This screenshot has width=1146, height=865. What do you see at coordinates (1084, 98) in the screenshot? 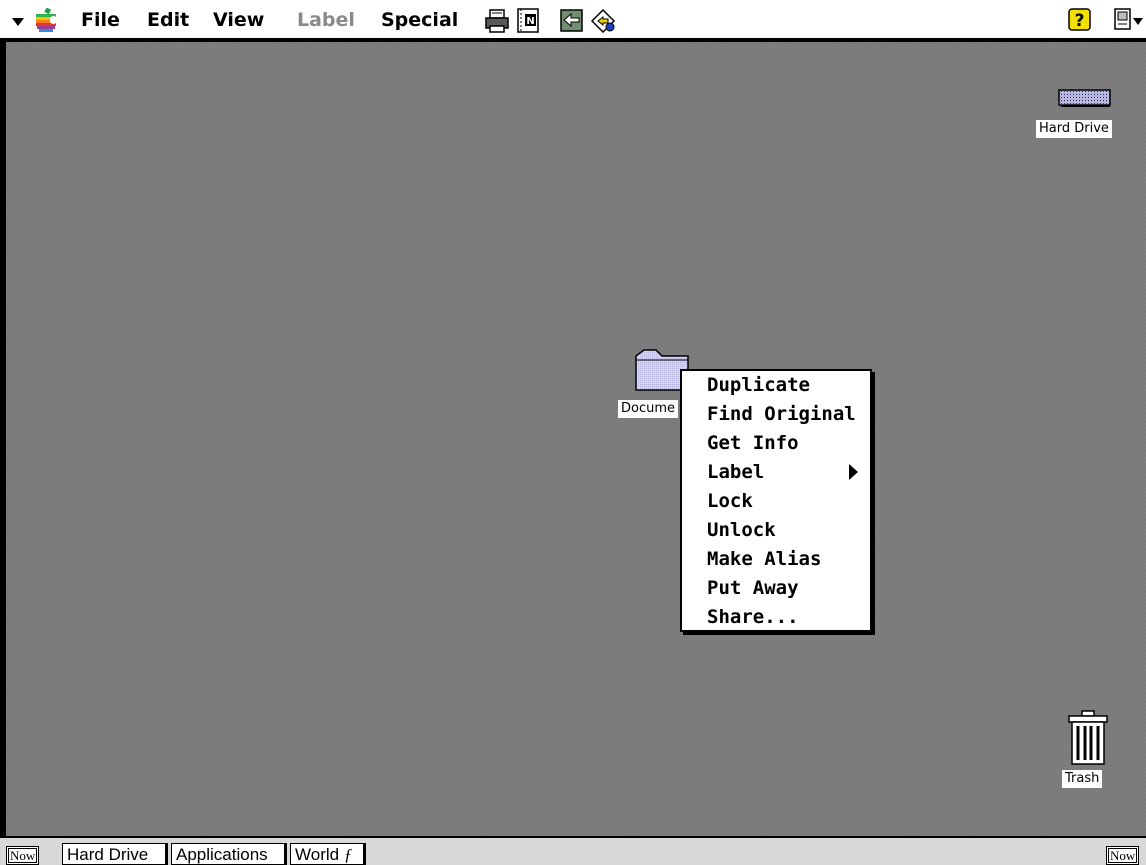
I see `hard-drive-icon` at bounding box center [1084, 98].